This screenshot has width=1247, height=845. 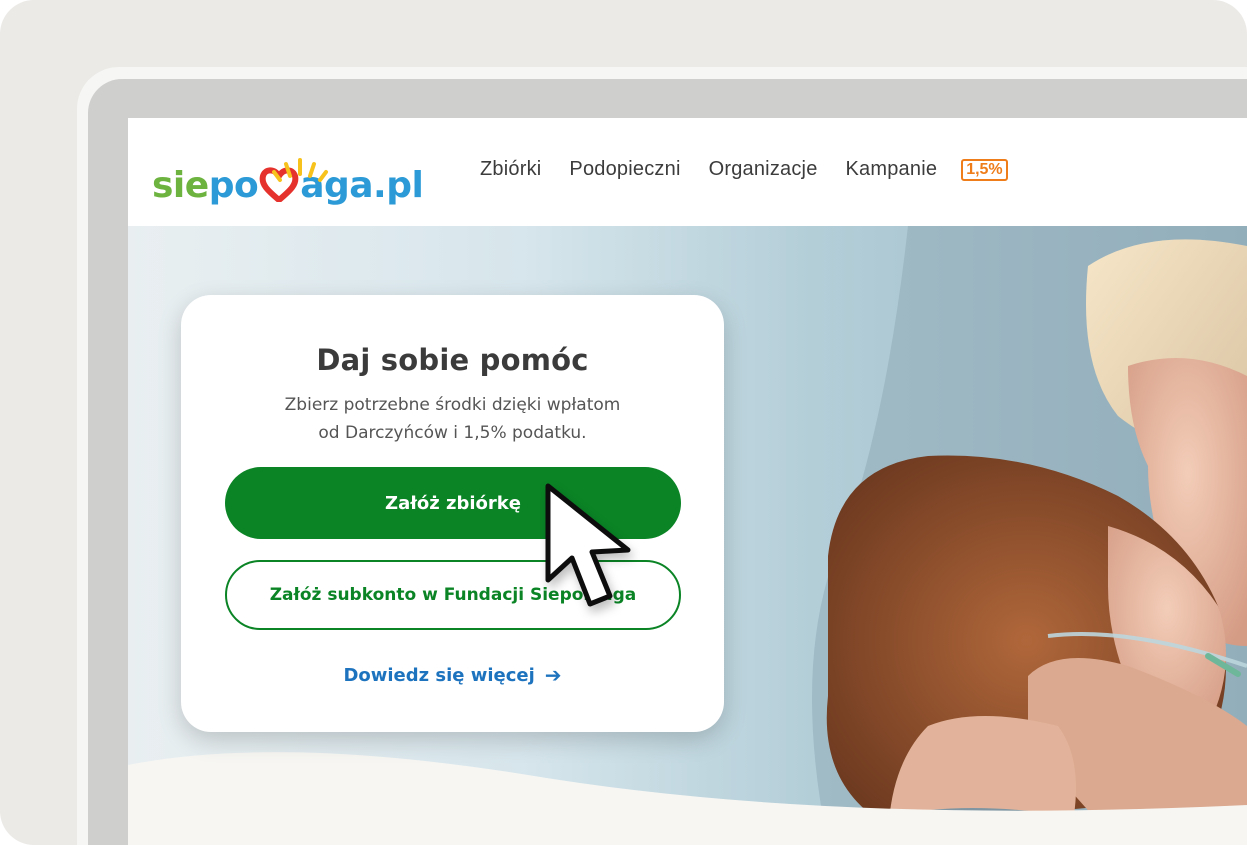 I want to click on logo-text-part1: sie, so click(x=180, y=185).